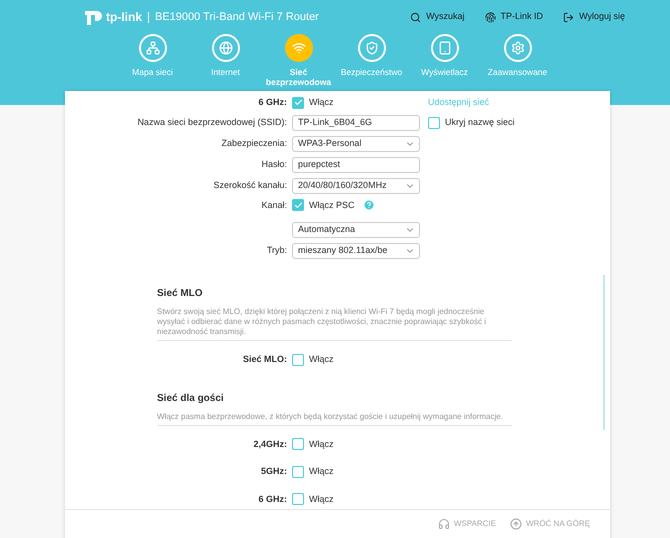 This screenshot has width=670, height=538. Describe the element at coordinates (334, 324) in the screenshot. I see `section-description: Stwórz swoją sieć MLO, dzięki której połączeni z nią klienci Wi-Fi 7 będą mogli jednocześnie wysyłać i odbierać dane w różnych pasmach częstotliwości, znacznie poprawiając szybkość i niezawodność transmisji.` at that location.